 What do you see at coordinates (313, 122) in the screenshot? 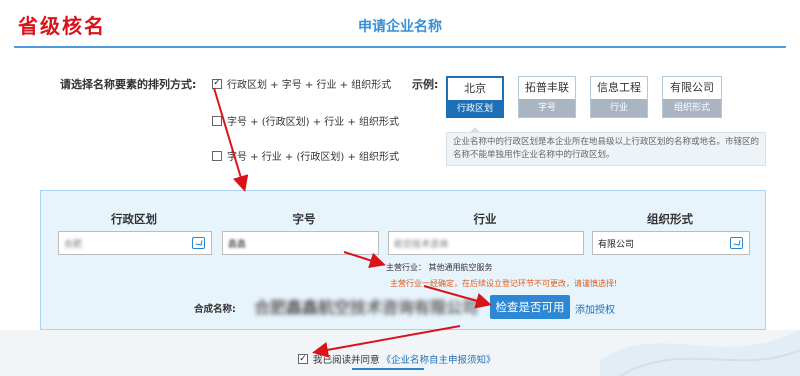
I see `order-option-2-label: 字号 + (行政区划) + 行业 + 组织形式` at bounding box center [313, 122].